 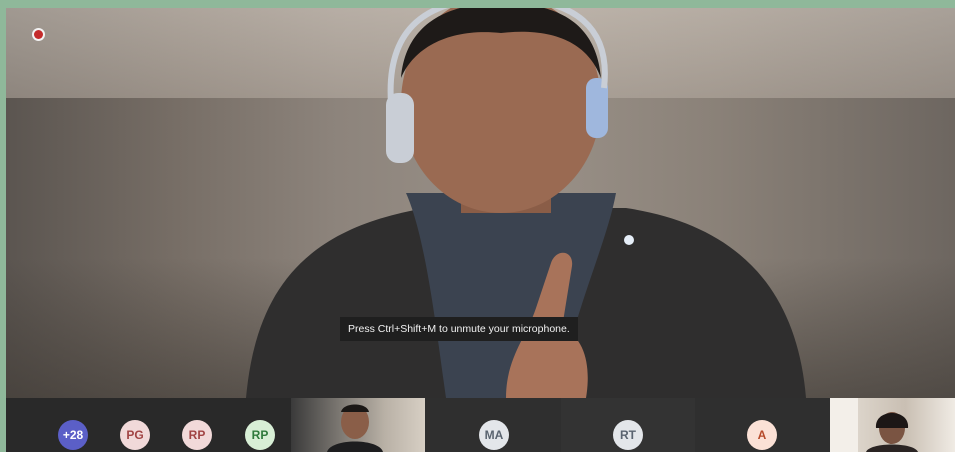 What do you see at coordinates (38, 34) in the screenshot?
I see `recording-indicator` at bounding box center [38, 34].